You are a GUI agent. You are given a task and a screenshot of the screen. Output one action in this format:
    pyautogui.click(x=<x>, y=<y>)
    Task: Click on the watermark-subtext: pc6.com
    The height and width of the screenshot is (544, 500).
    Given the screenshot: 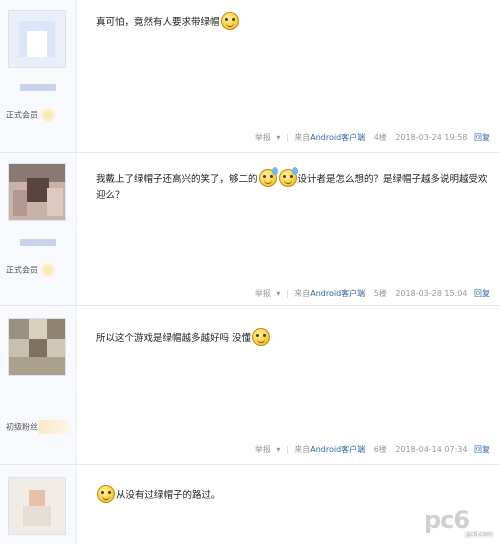 What is the action you would take?
    pyautogui.click(x=479, y=534)
    